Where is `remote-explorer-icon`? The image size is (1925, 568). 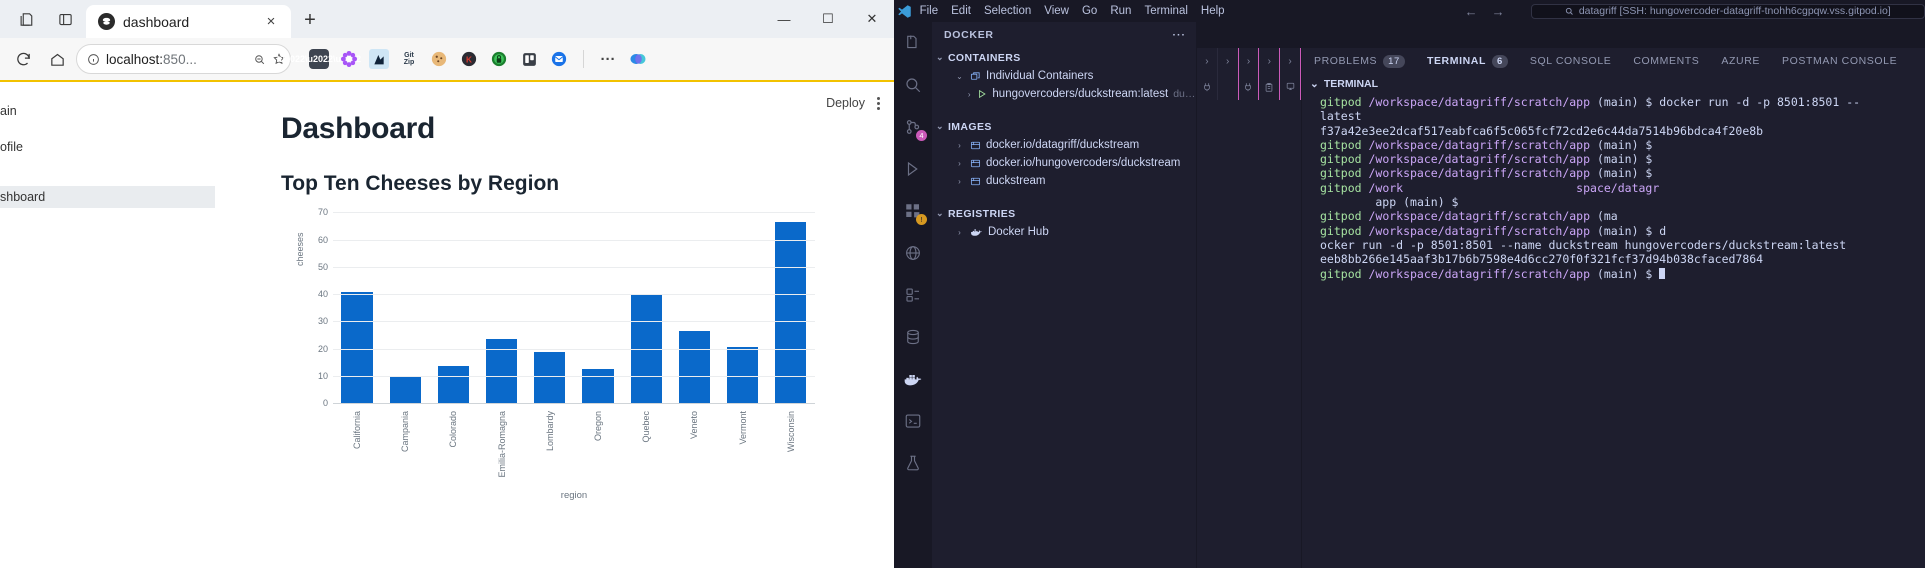
remote-explorer-icon is located at coordinates (913, 253).